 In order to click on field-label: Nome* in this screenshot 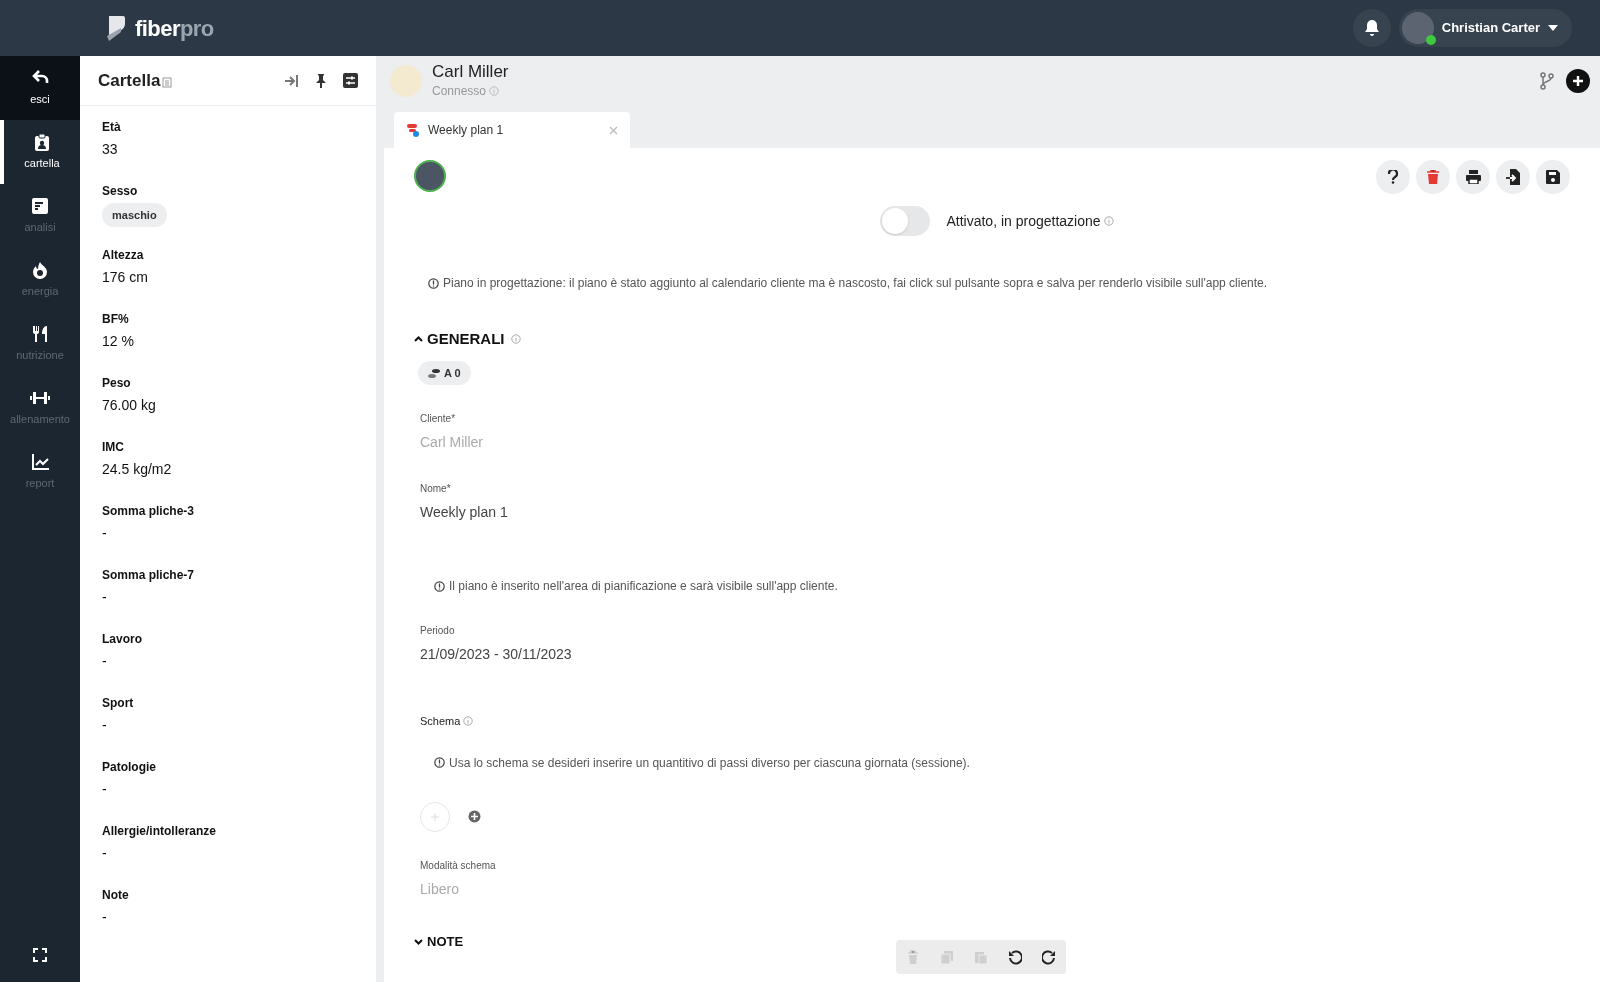, I will do `click(436, 489)`.